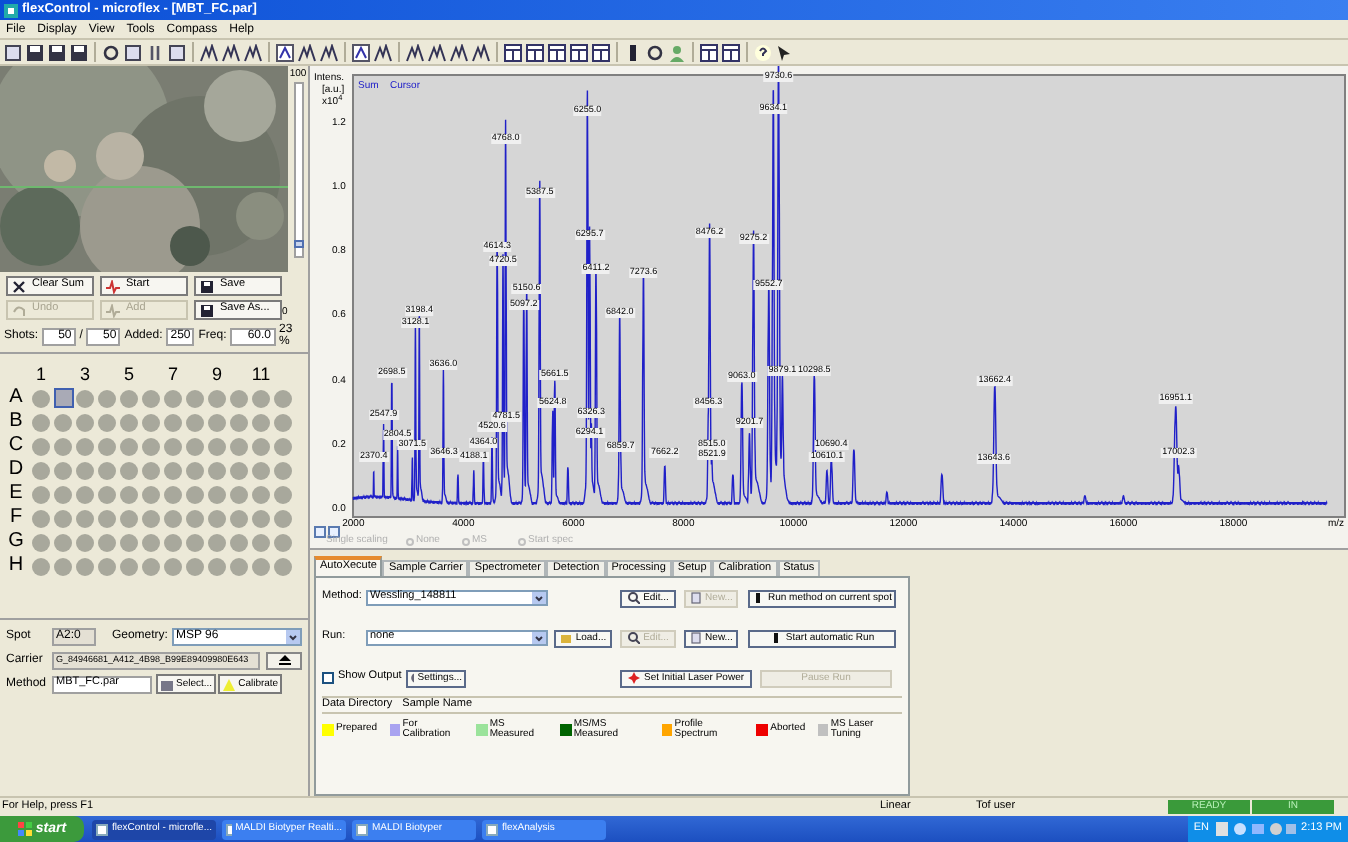 This screenshot has height=842, width=1348. I want to click on row-label: A, so click(16, 398).